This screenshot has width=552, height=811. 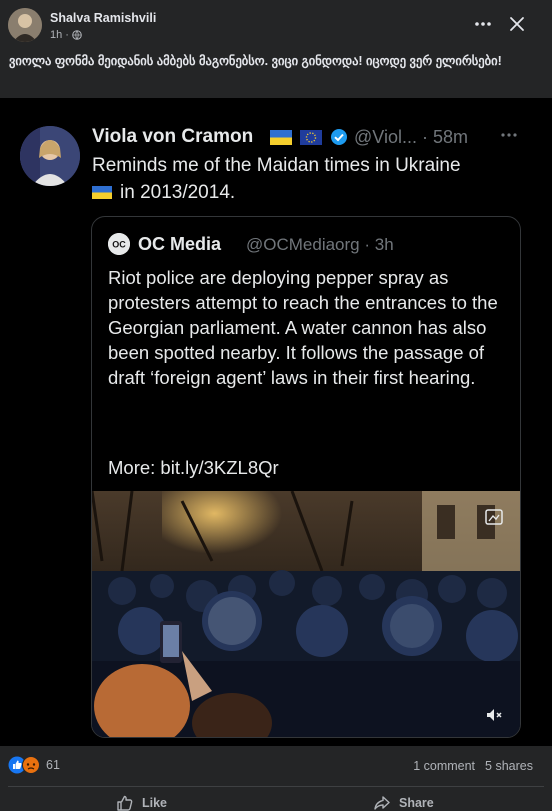 I want to click on quoted-more-link: More: bit.ly/3KZL8Qr, so click(x=193, y=467).